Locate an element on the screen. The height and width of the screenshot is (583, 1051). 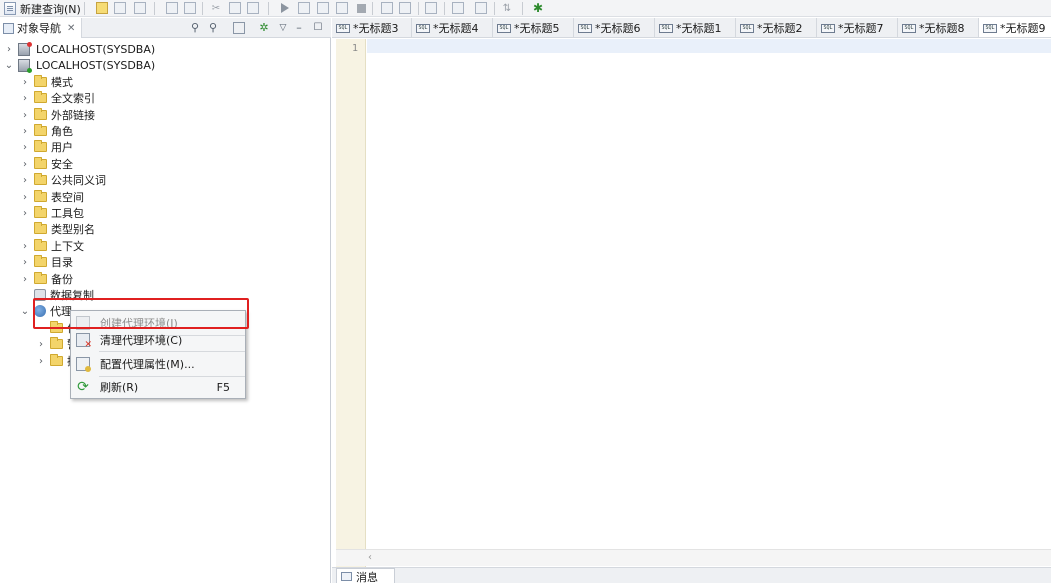
collapse-all-icon: ✲ is located at coordinates (264, 28).